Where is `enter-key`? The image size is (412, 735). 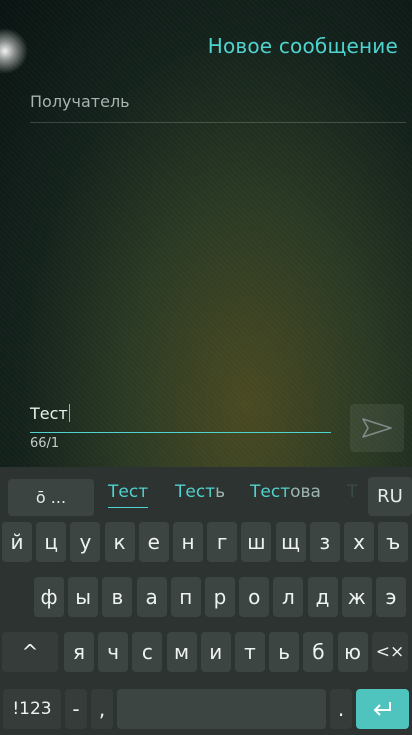
enter-key is located at coordinates (382, 709).